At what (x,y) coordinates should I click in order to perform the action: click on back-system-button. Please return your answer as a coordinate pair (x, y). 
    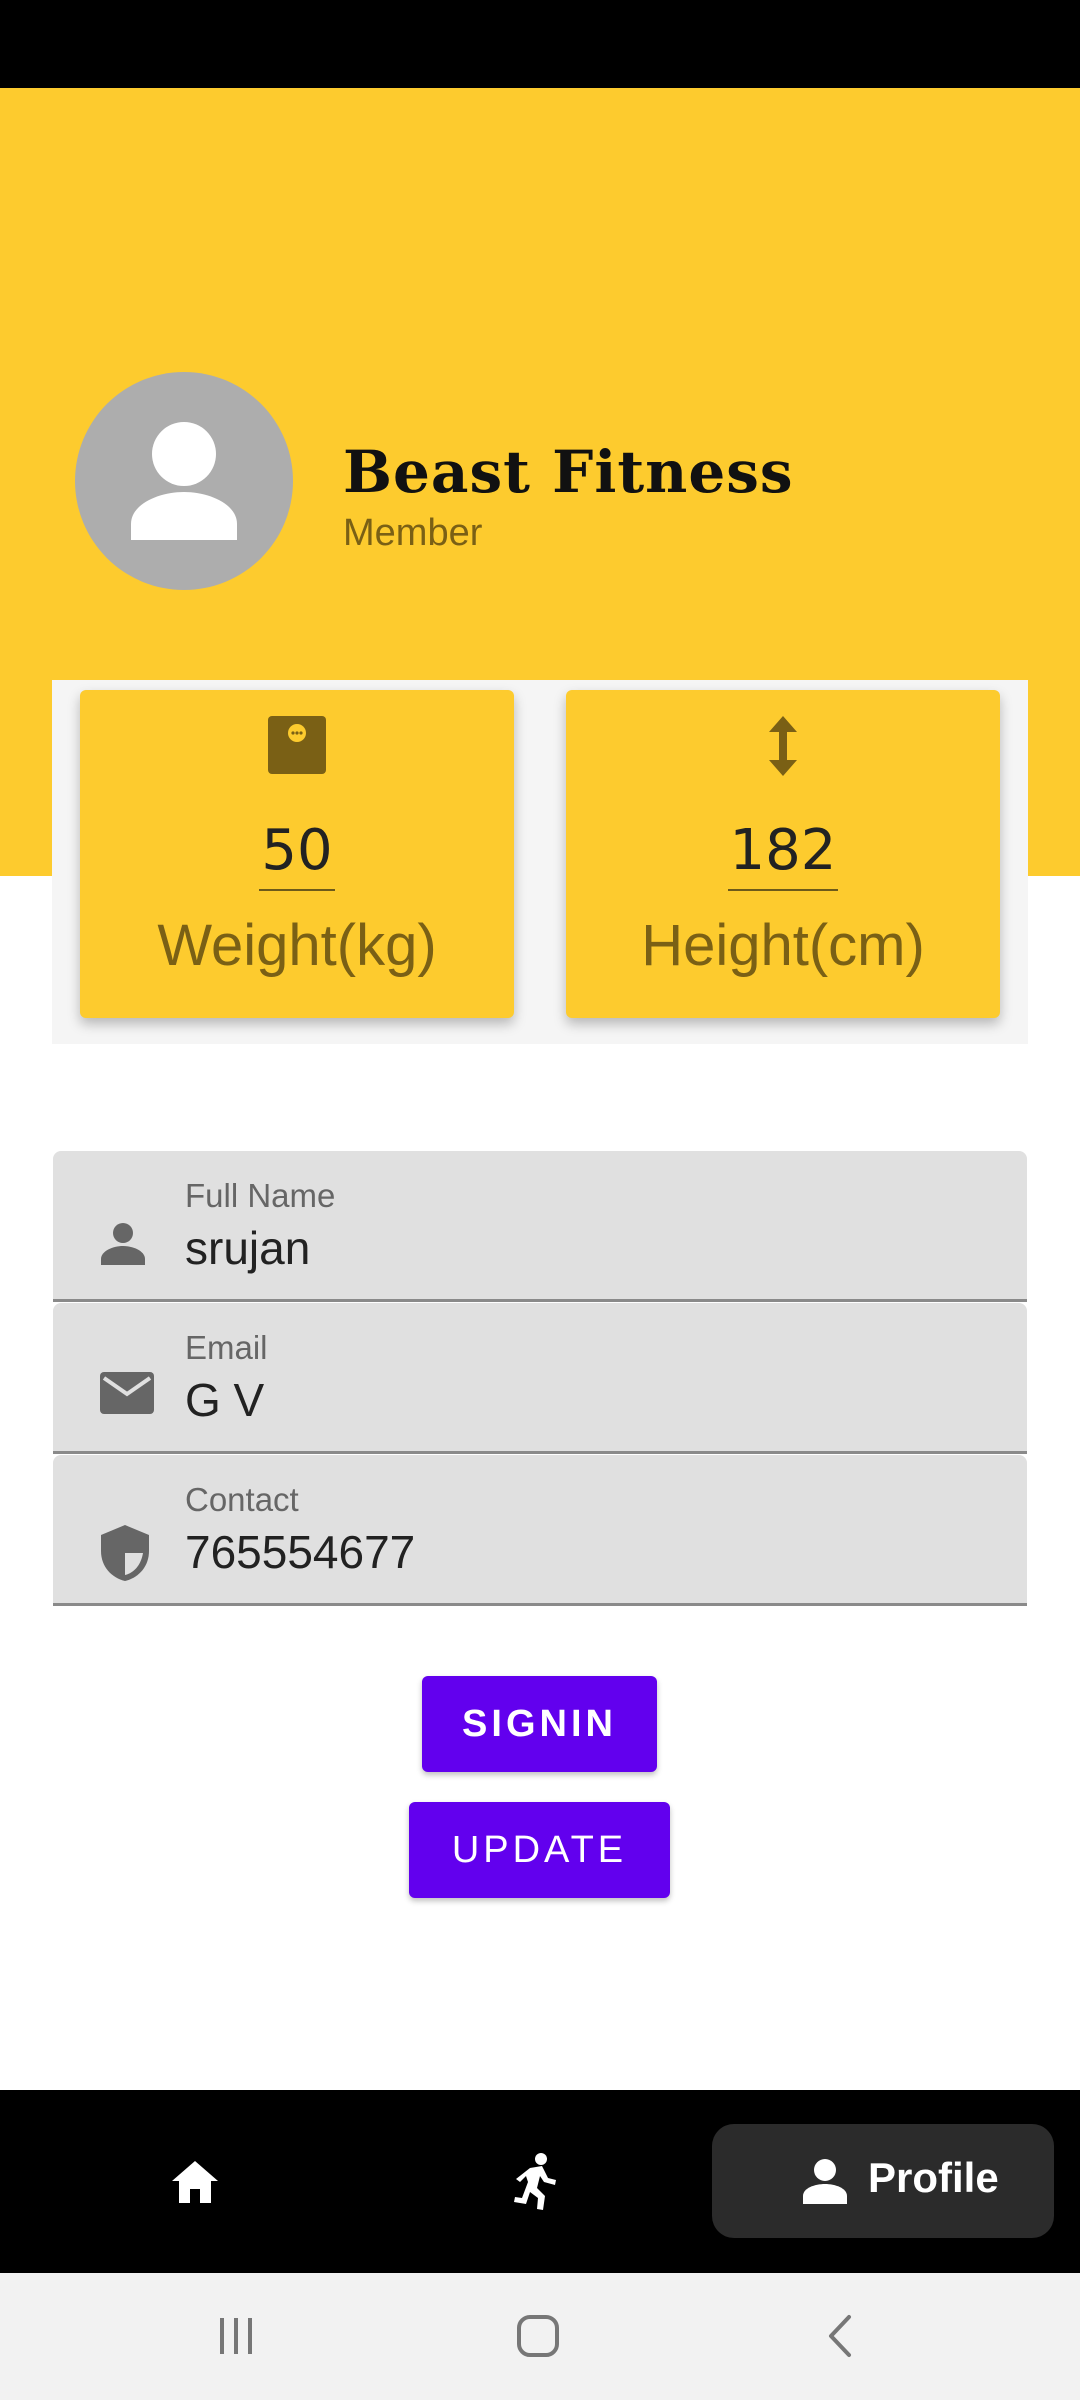
    Looking at the image, I should click on (840, 2336).